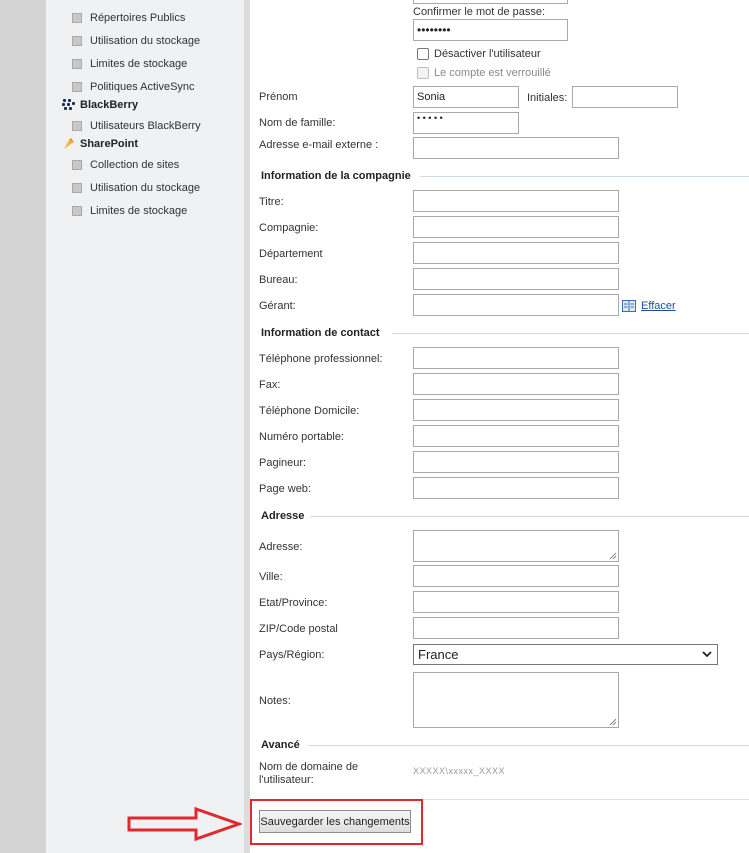 This screenshot has height=853, width=749. What do you see at coordinates (275, 701) in the screenshot?
I see `notes-label: Notes:` at bounding box center [275, 701].